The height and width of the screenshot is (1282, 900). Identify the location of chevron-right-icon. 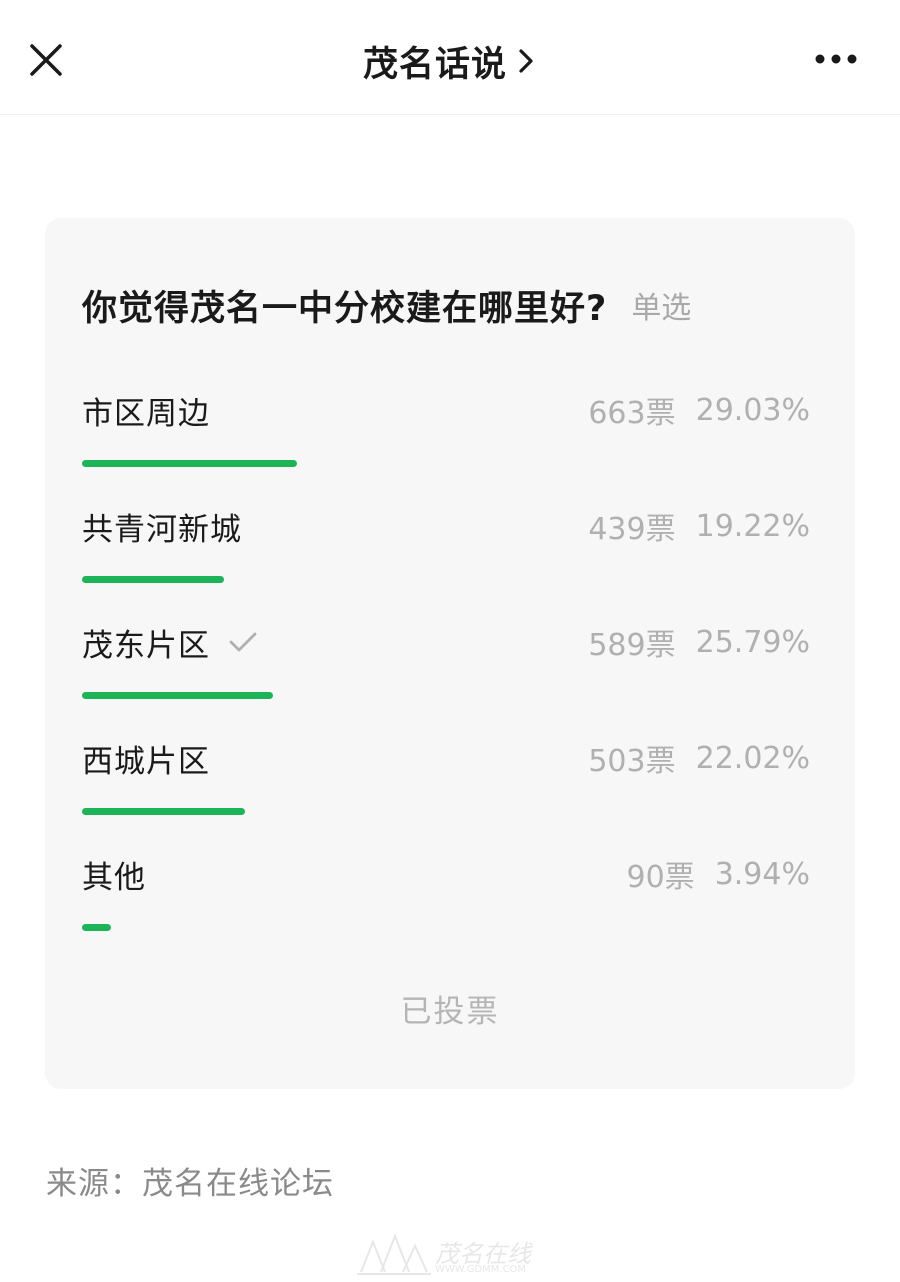
(526, 61).